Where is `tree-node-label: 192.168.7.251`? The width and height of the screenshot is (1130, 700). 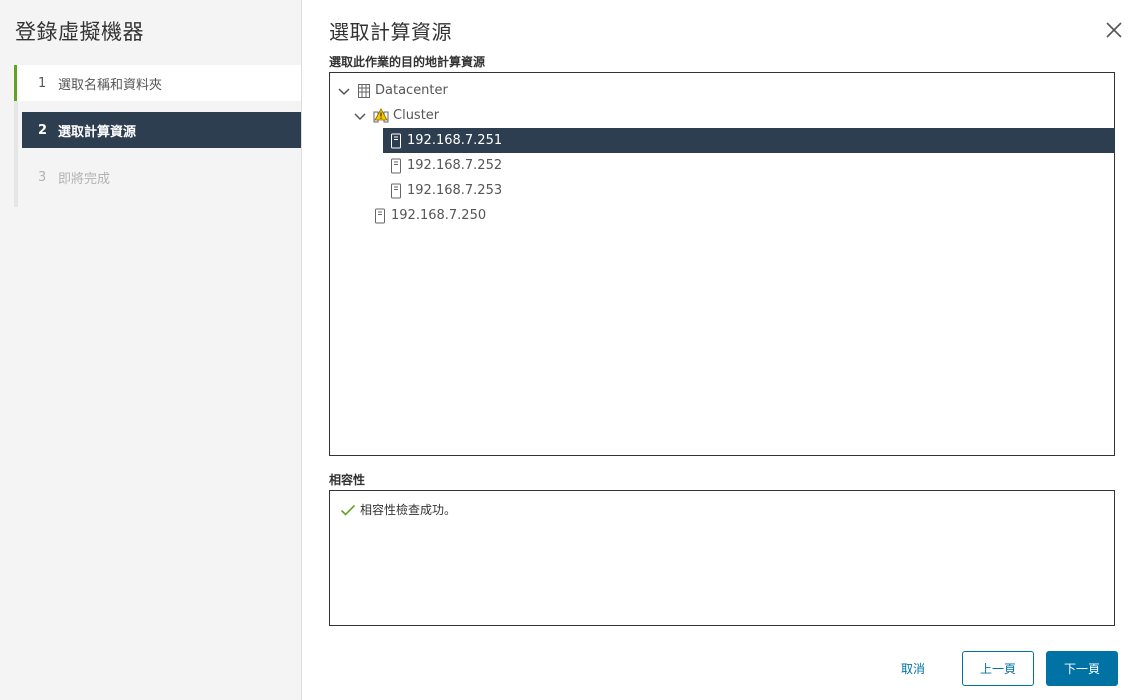 tree-node-label: 192.168.7.251 is located at coordinates (455, 140).